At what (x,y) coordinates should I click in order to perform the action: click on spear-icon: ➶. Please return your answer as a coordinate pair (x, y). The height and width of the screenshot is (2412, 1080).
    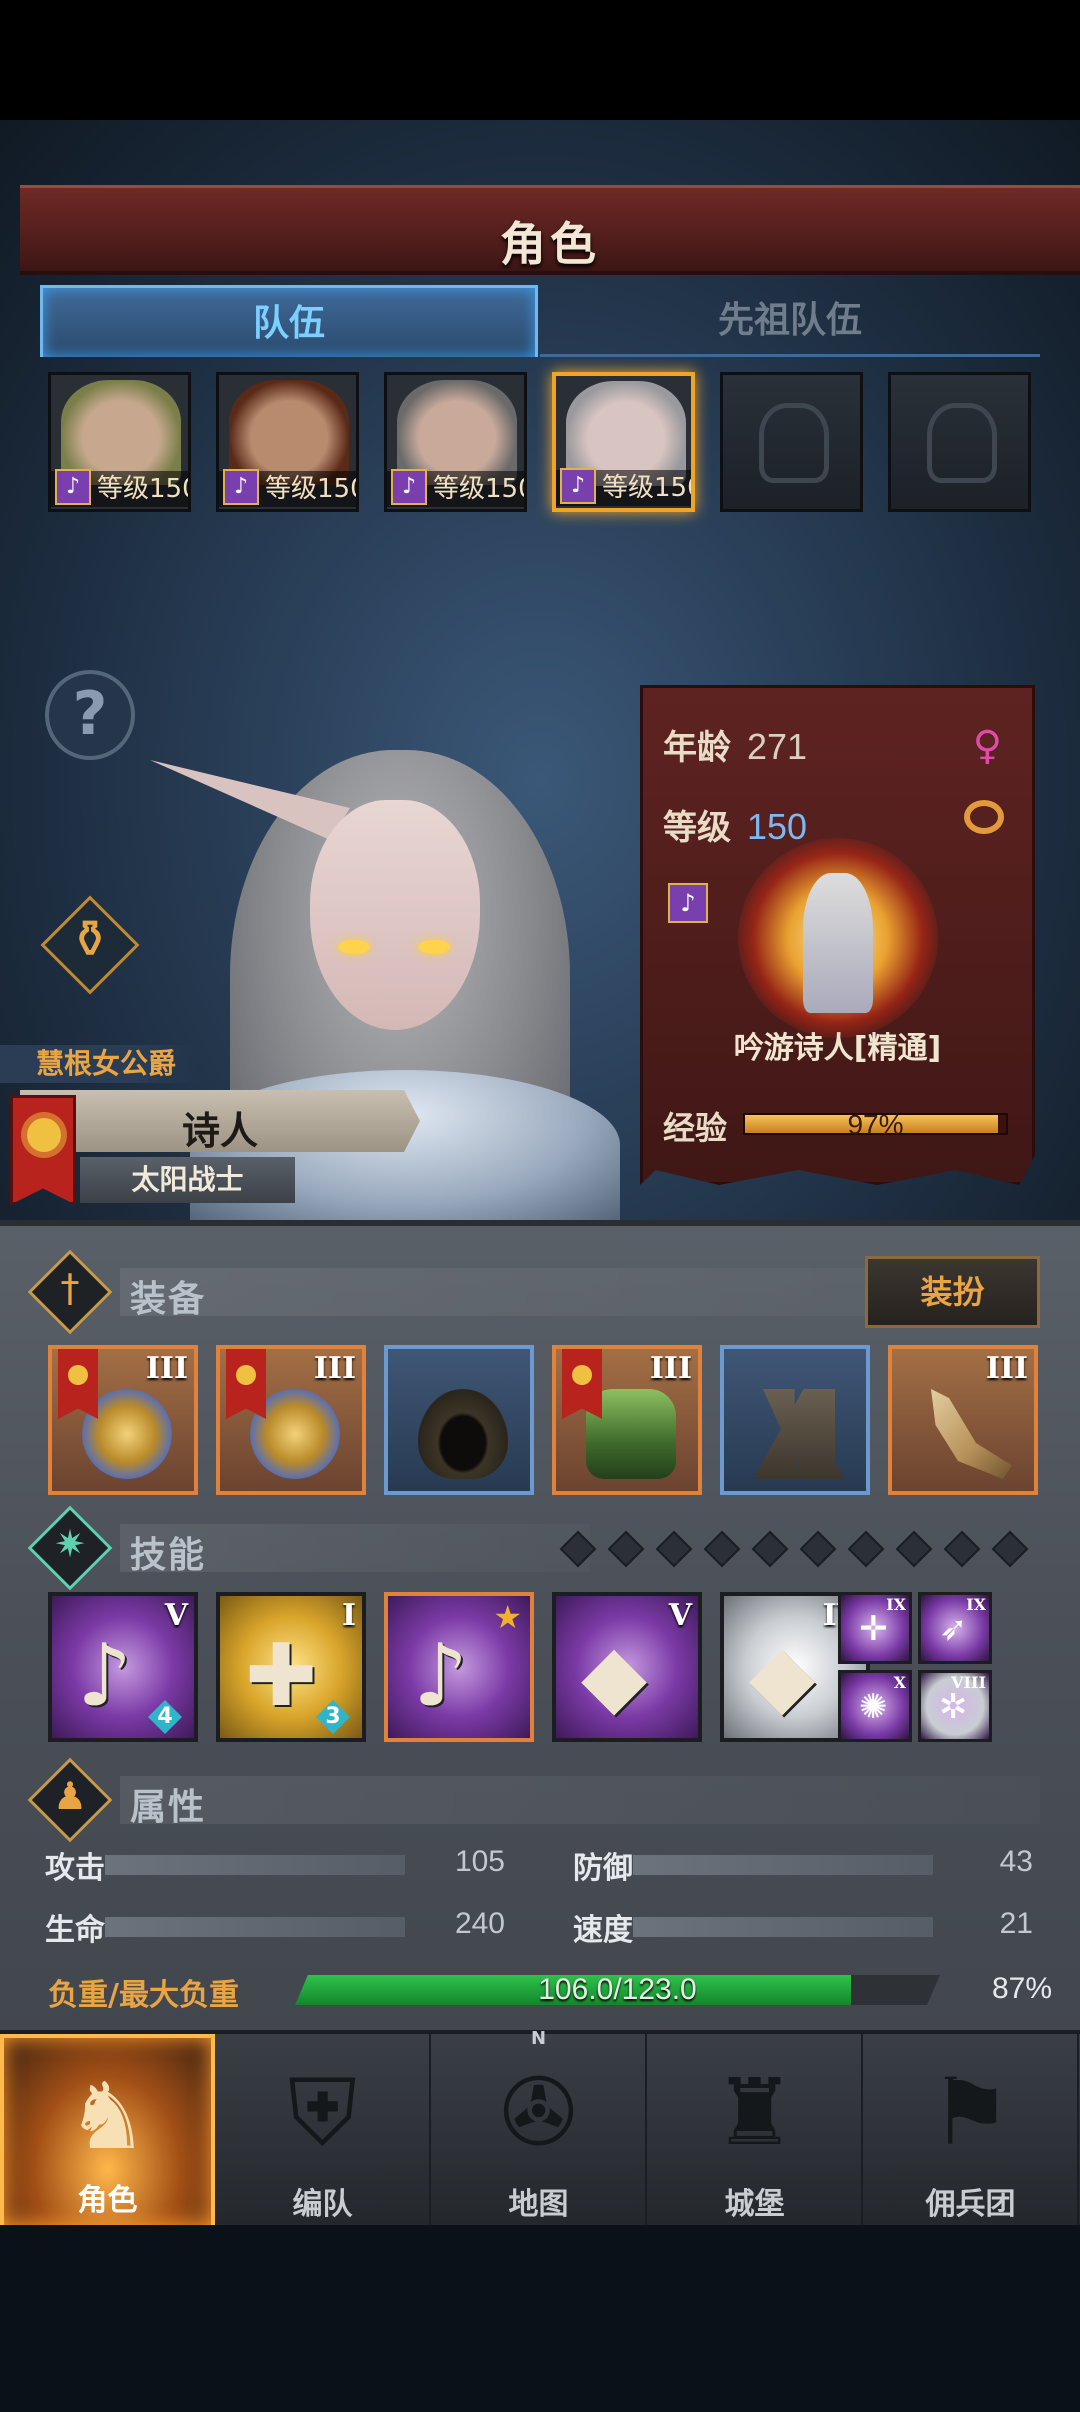
    Looking at the image, I should click on (953, 1629).